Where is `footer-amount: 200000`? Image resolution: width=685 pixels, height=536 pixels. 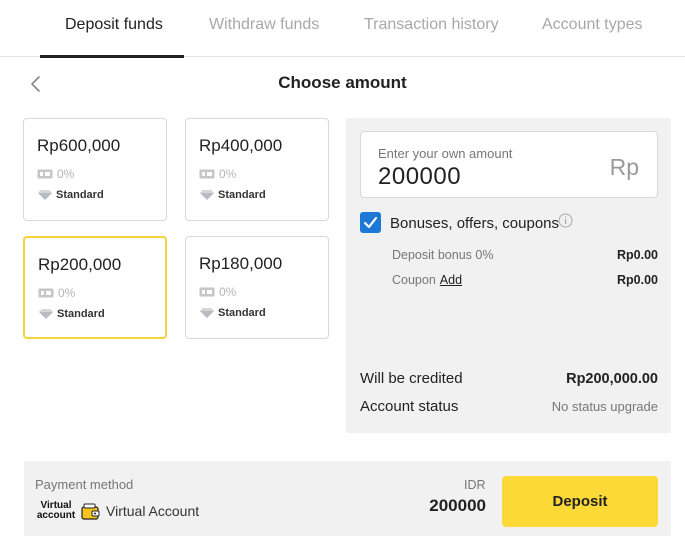
footer-amount: 200000 is located at coordinates (457, 505).